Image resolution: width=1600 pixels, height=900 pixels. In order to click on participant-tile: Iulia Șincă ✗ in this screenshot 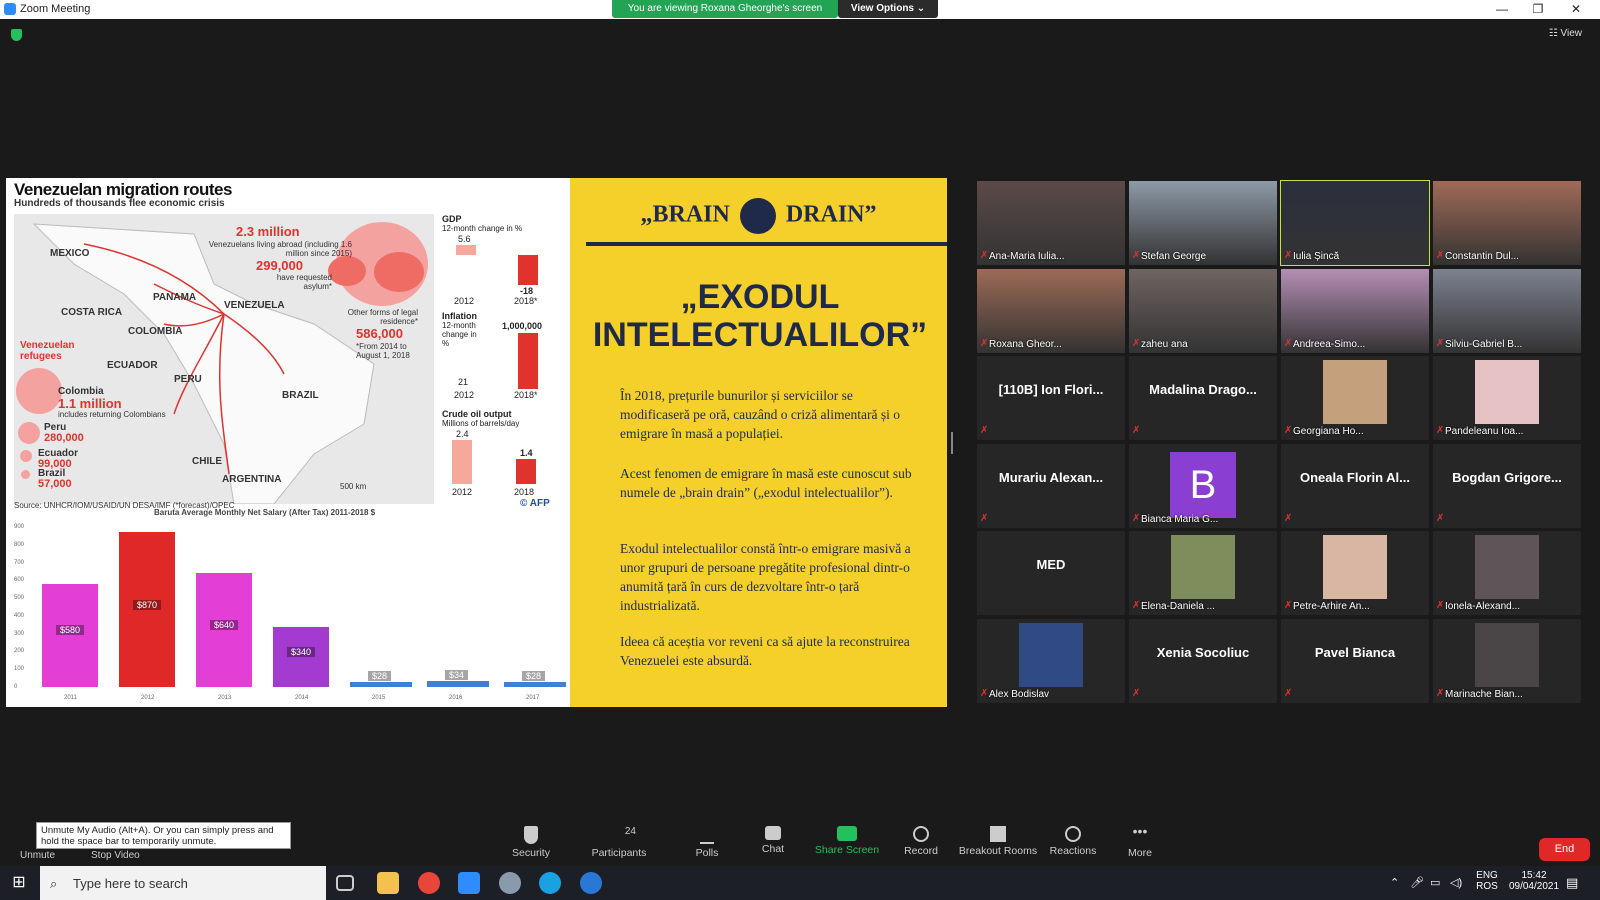, I will do `click(1355, 223)`.